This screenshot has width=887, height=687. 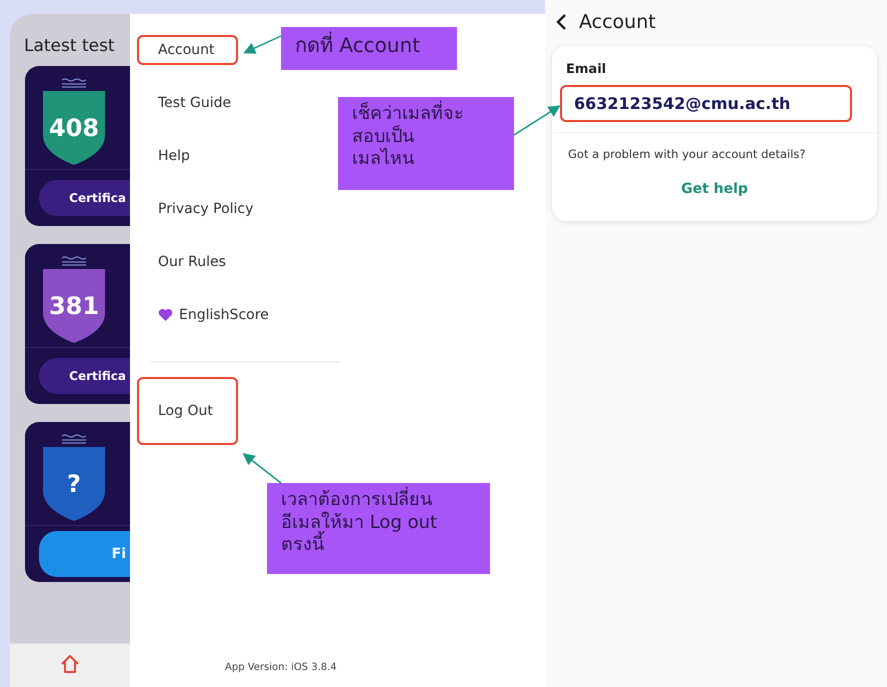 What do you see at coordinates (281, 667) in the screenshot?
I see `app-version: App Version: iOS 3.8.4` at bounding box center [281, 667].